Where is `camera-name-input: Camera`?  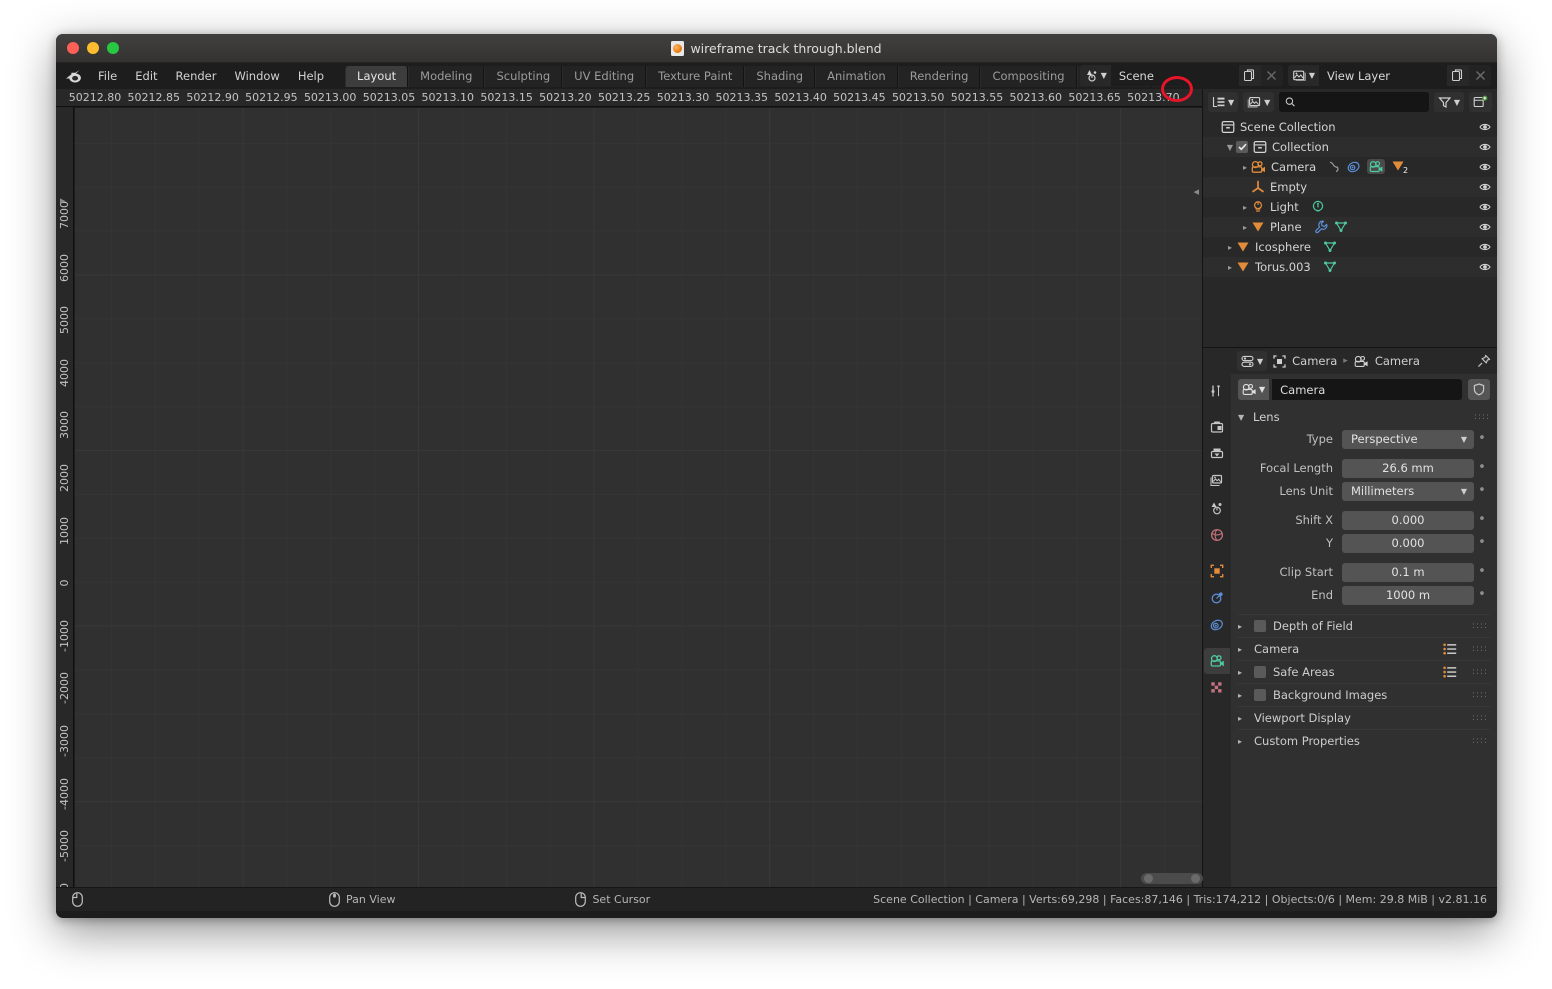
camera-name-input: Camera is located at coordinates (1367, 389).